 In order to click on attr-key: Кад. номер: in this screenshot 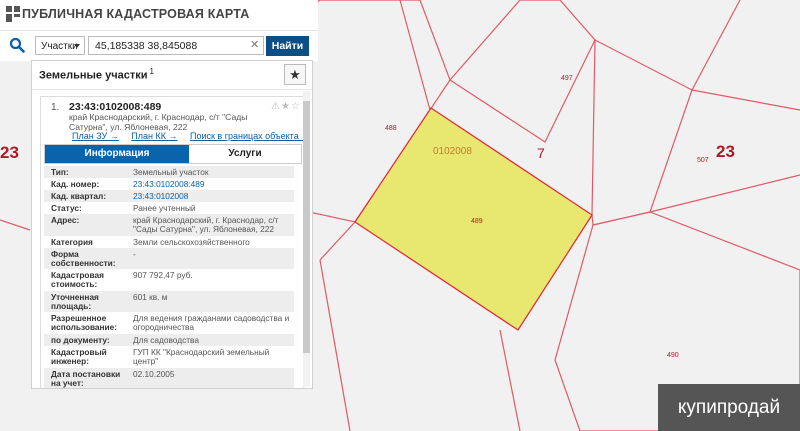, I will do `click(75, 184)`.